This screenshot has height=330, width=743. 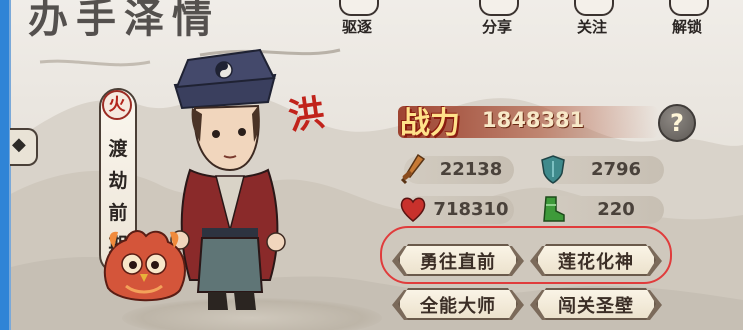 I want to click on help-button: ?, so click(x=677, y=123).